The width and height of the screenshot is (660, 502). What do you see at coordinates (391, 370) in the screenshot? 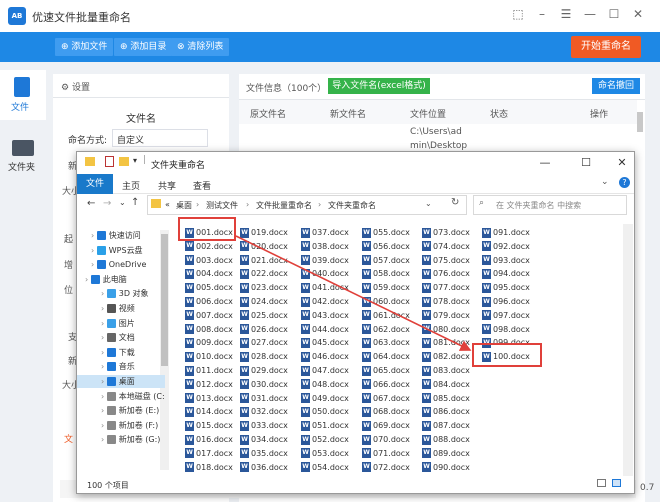
I see `file-item: W 065.docx` at bounding box center [391, 370].